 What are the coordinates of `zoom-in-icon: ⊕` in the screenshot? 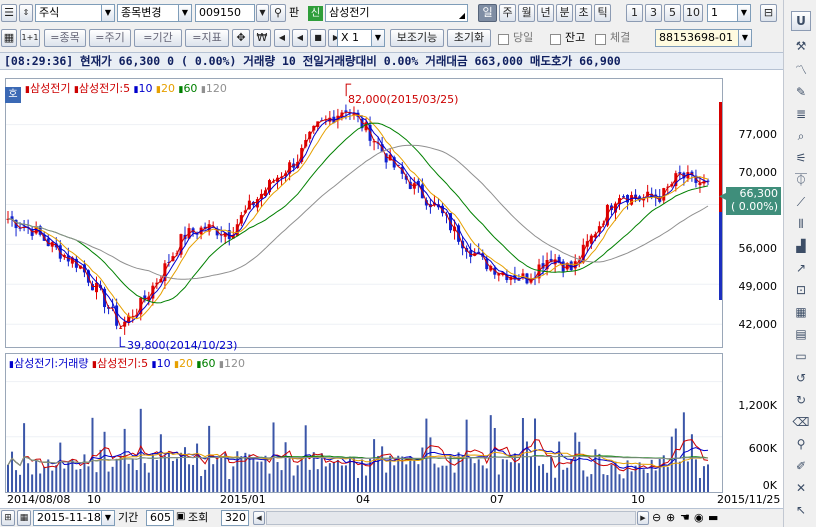 It's located at (670, 517).